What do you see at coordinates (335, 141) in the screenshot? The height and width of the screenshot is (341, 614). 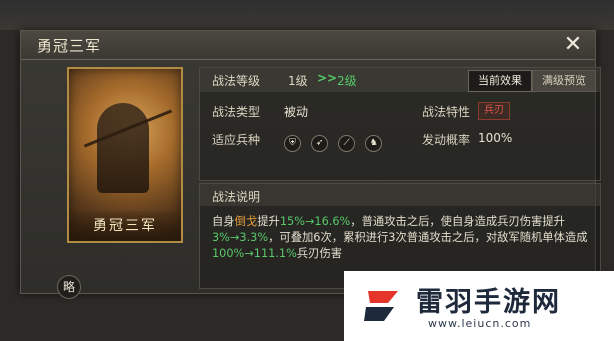 I see `troop-icons: ⛨ ➶ ⟋ ♞` at bounding box center [335, 141].